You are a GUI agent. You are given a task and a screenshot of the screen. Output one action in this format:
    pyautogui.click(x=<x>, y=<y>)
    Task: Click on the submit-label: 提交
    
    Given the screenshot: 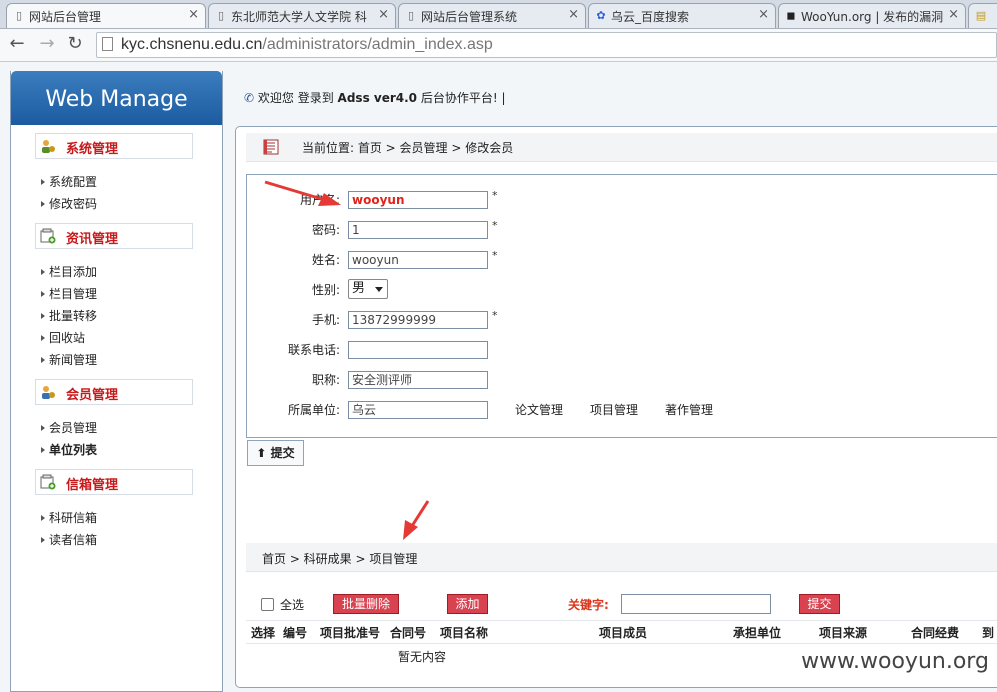 What is the action you would take?
    pyautogui.click(x=282, y=453)
    